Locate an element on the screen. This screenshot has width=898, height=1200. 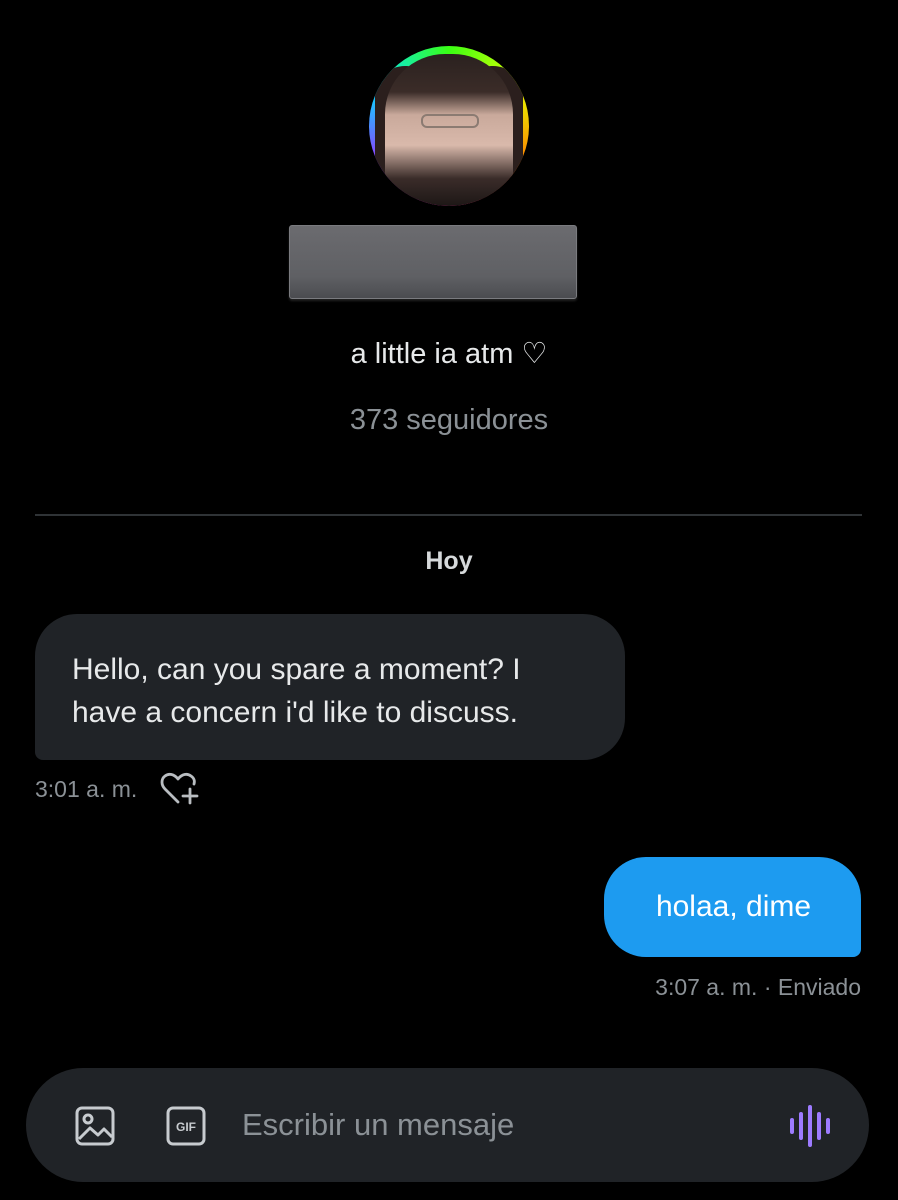
message-composer: GIF is located at coordinates (447, 1125).